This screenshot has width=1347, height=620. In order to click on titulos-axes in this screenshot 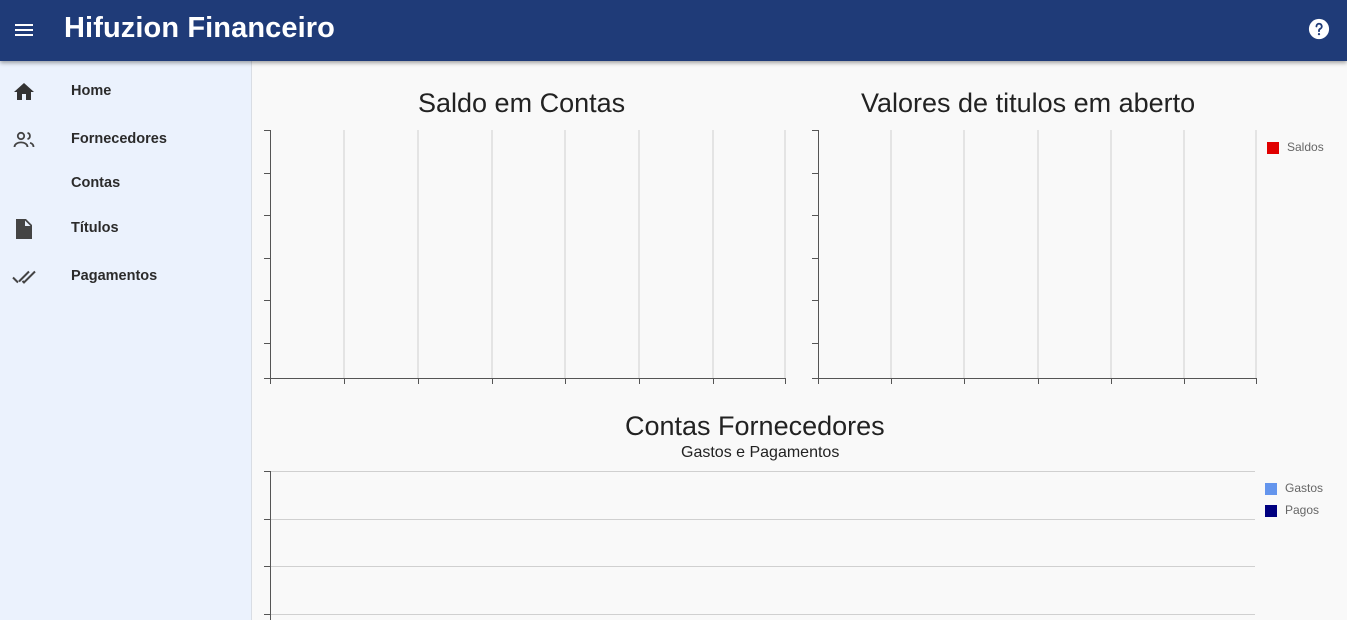, I will do `click(1034, 257)`.